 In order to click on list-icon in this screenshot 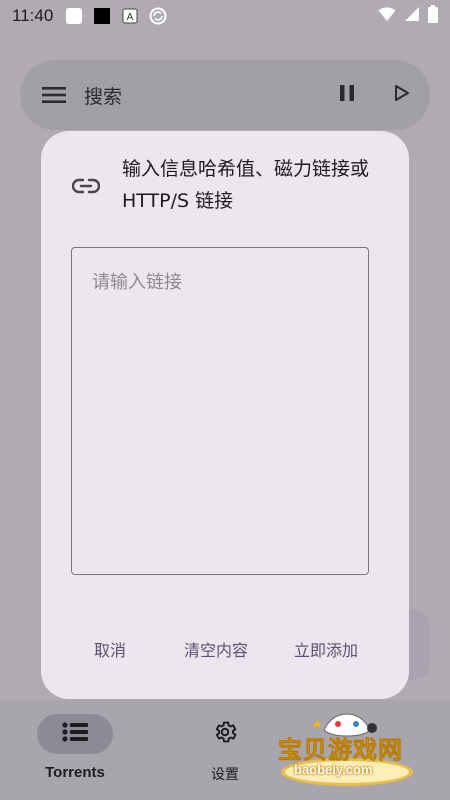, I will do `click(75, 734)`.